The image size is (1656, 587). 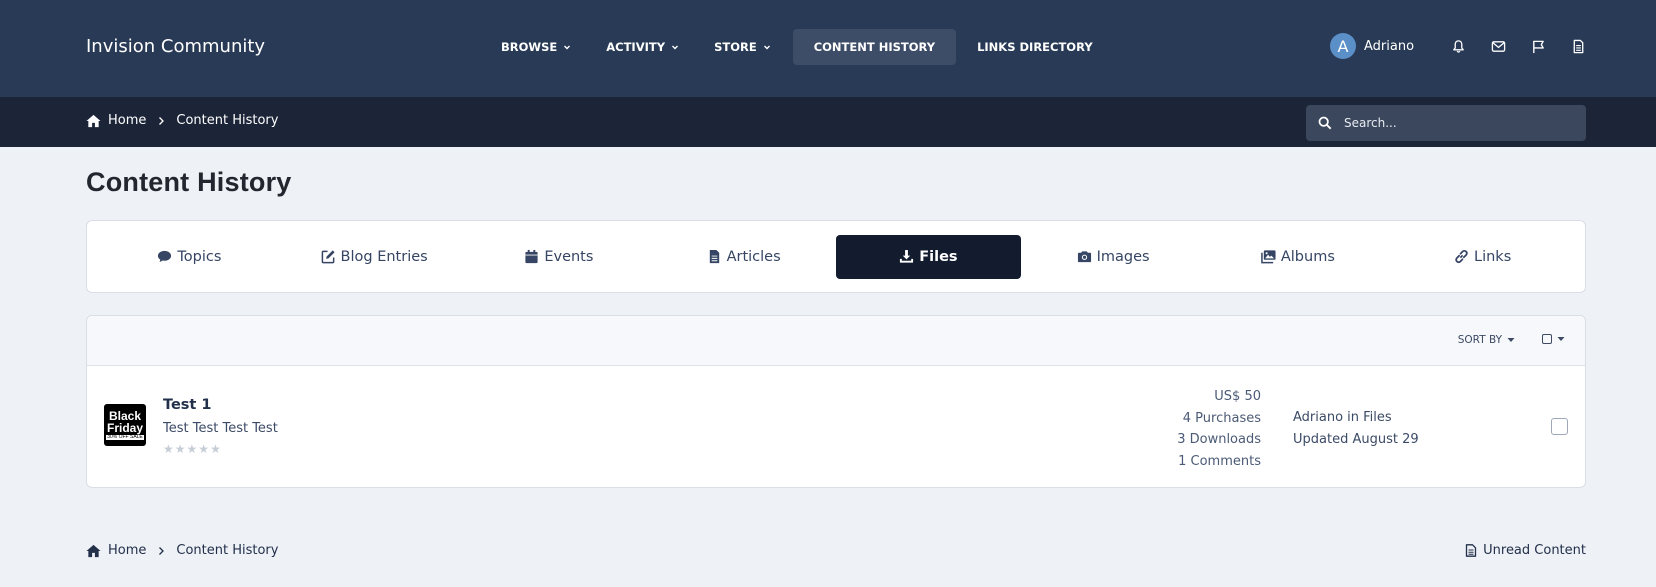 I want to click on tab-blog-entries-label: Blog Entries, so click(x=384, y=256).